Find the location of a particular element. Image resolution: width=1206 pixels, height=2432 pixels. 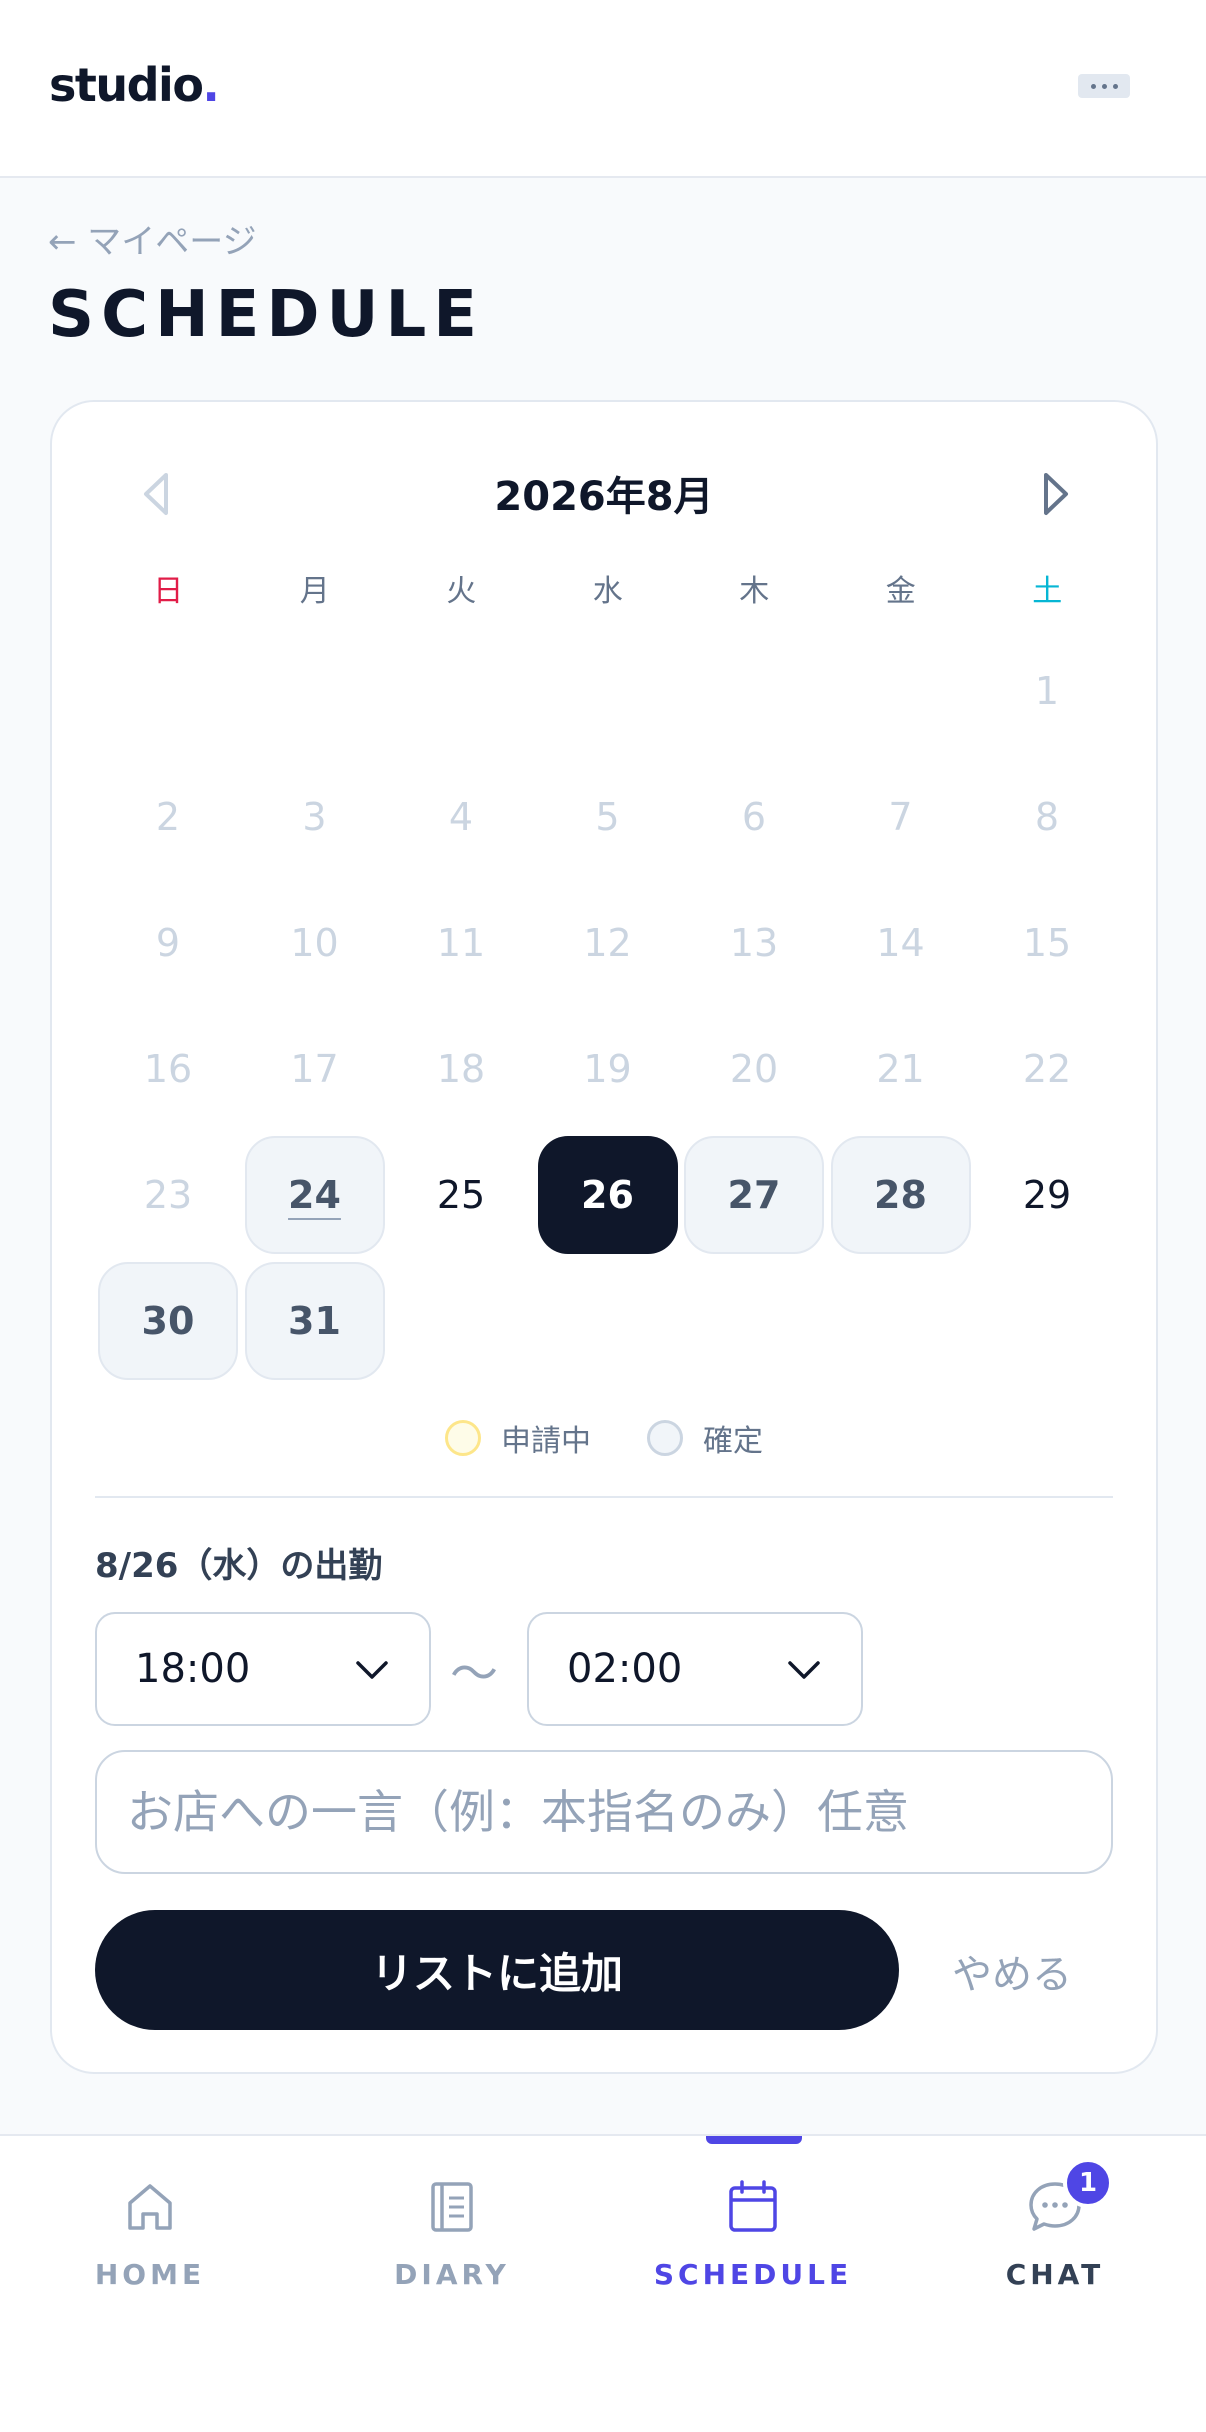

calendar-day: 26 is located at coordinates (607, 1195).